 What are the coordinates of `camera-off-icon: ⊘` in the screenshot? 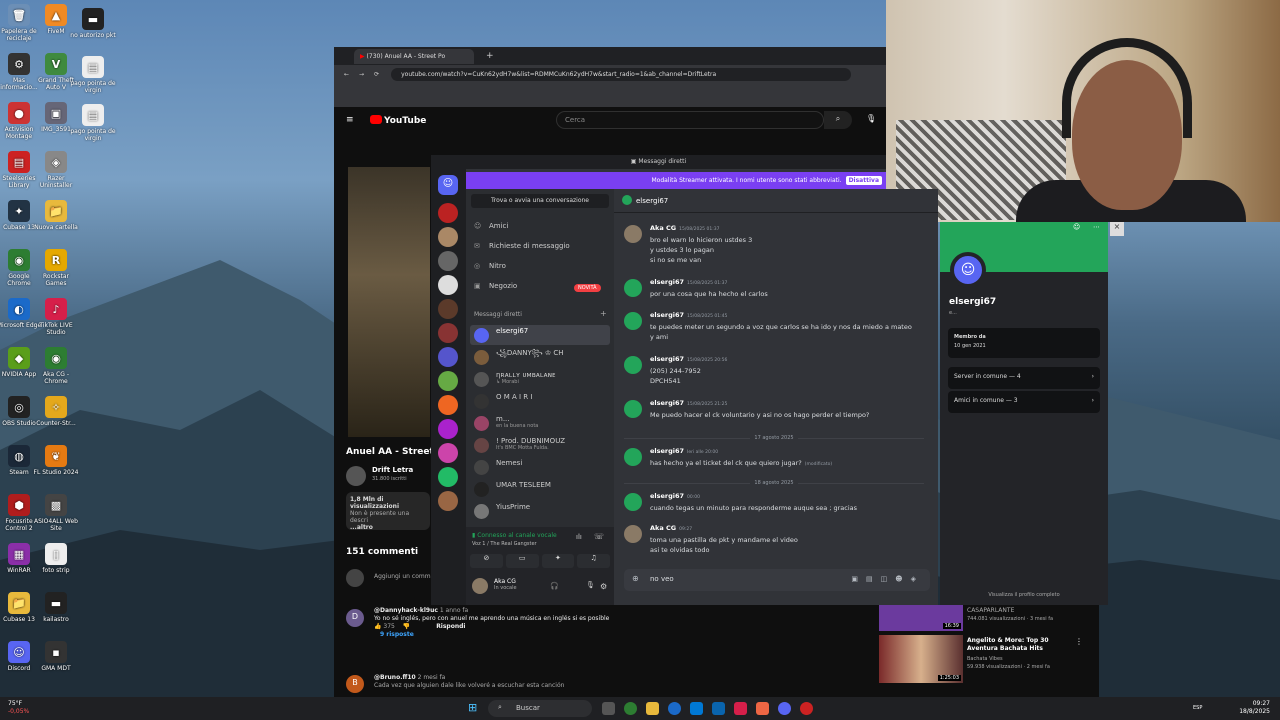 It's located at (486, 561).